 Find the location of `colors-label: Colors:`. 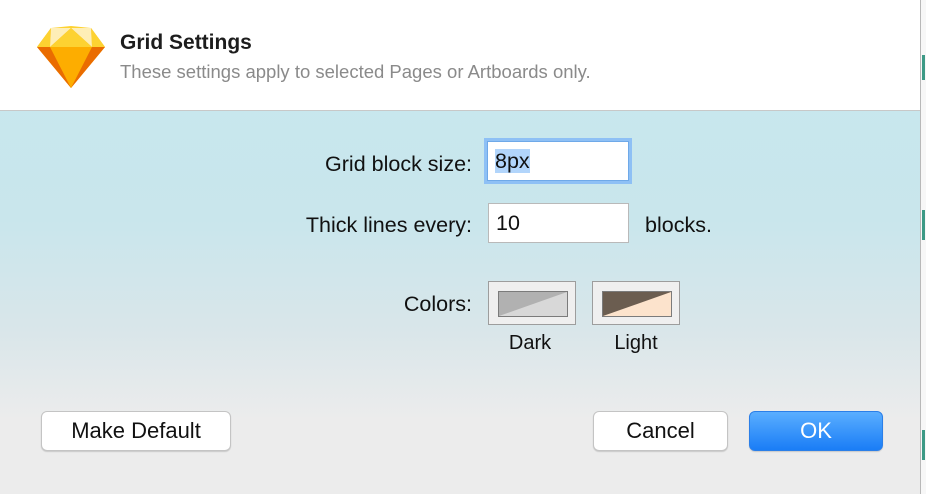

colors-label: Colors: is located at coordinates (437, 304).